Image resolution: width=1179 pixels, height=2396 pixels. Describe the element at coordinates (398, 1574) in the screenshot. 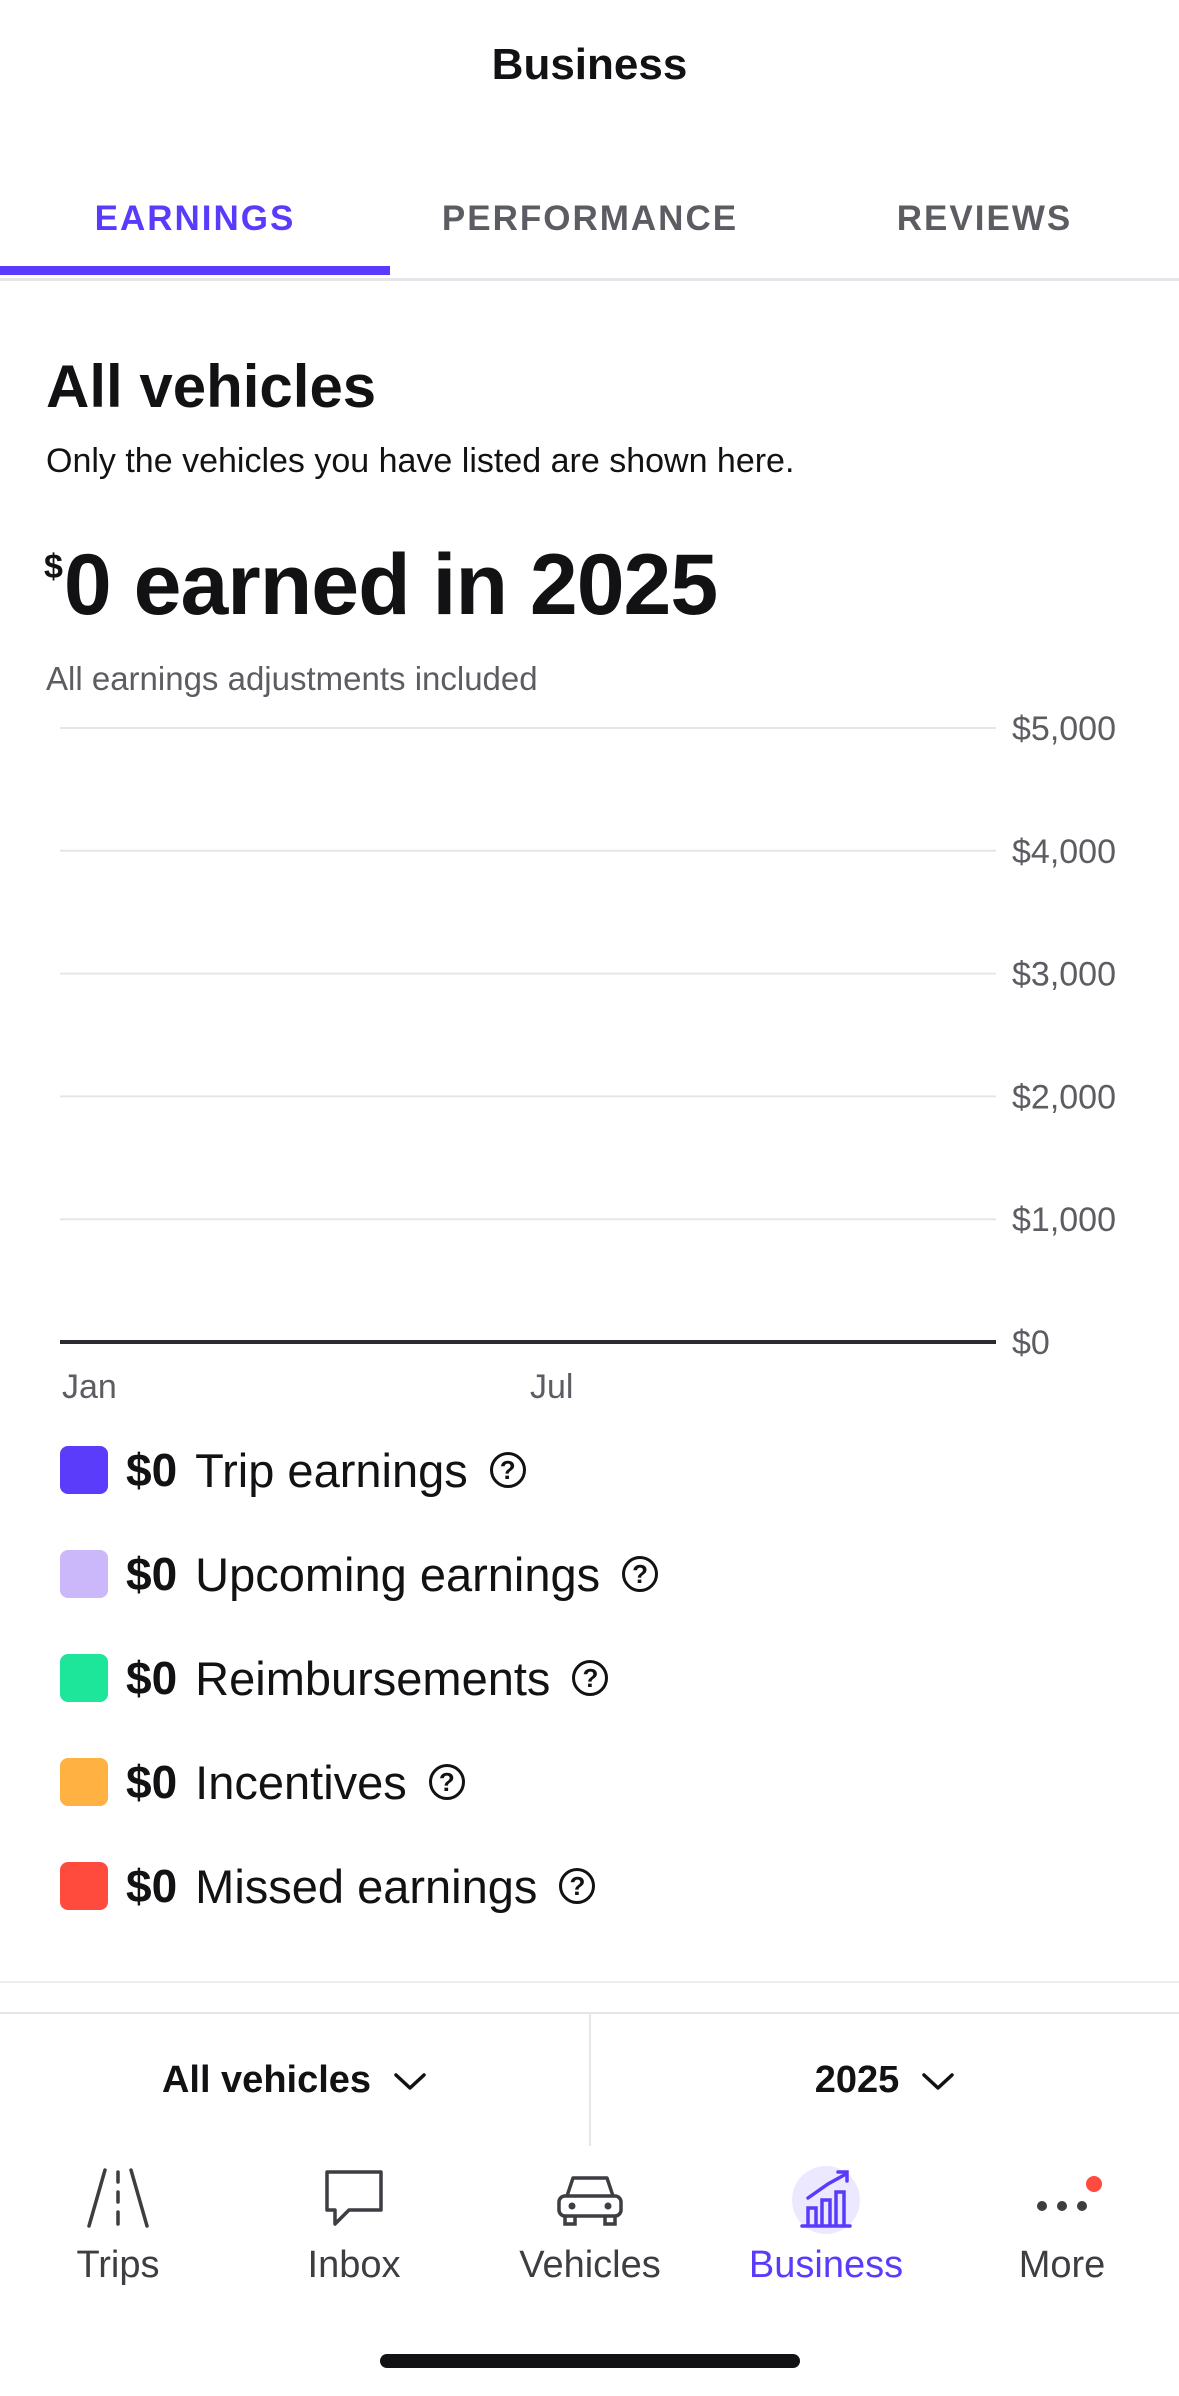

I see `legend-label: Upcoming earnings` at that location.